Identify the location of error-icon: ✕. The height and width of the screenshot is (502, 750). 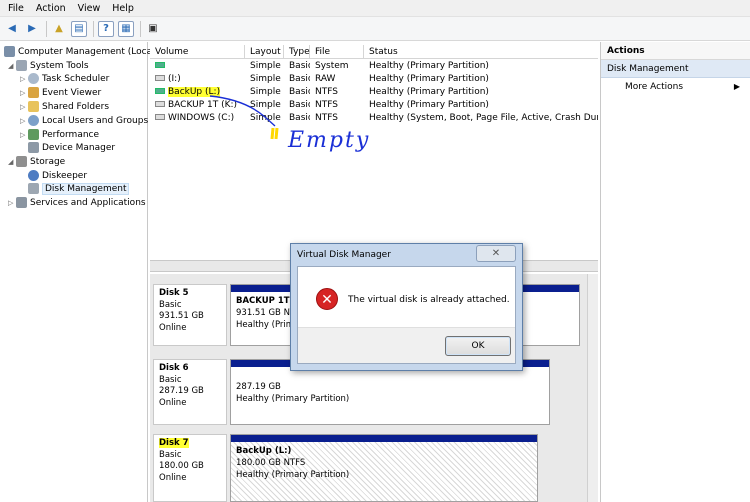
(327, 299).